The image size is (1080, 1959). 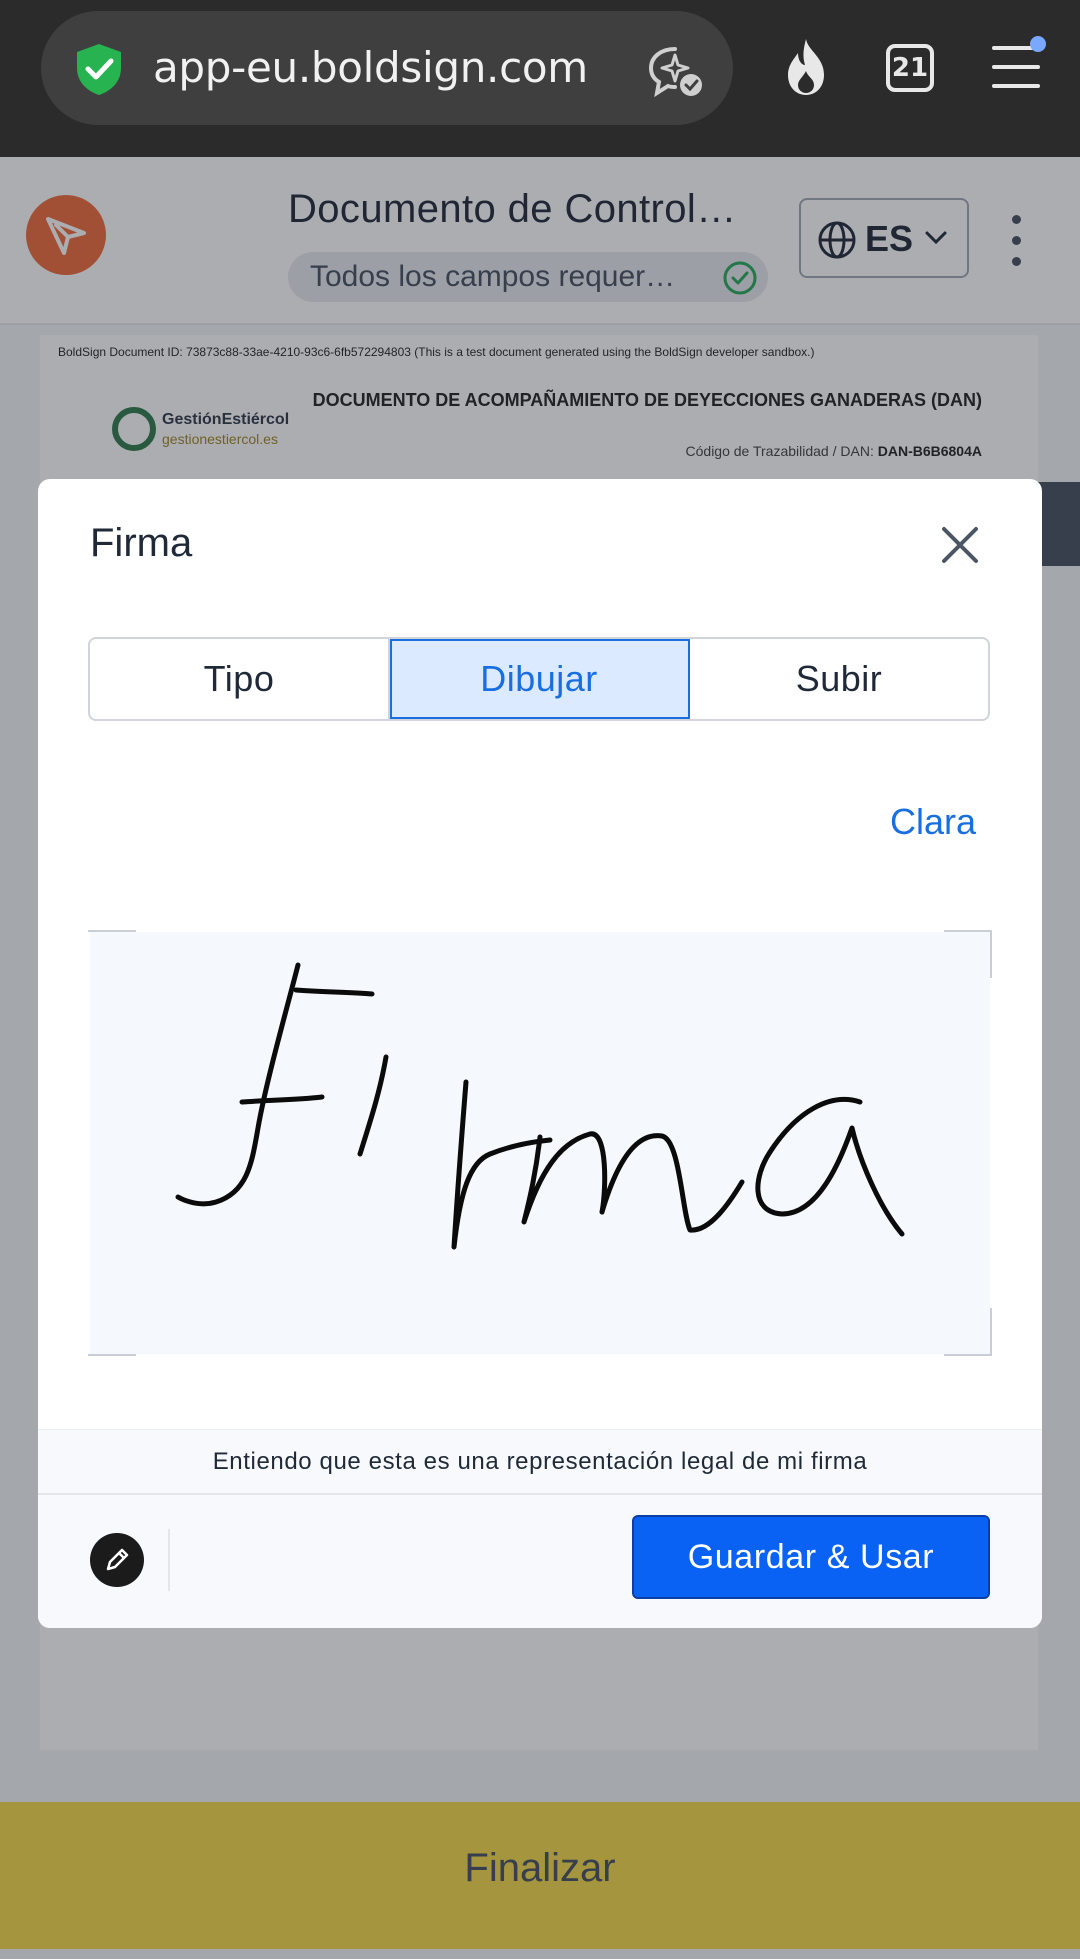 I want to click on tab-draw: Dibujar, so click(x=540, y=679).